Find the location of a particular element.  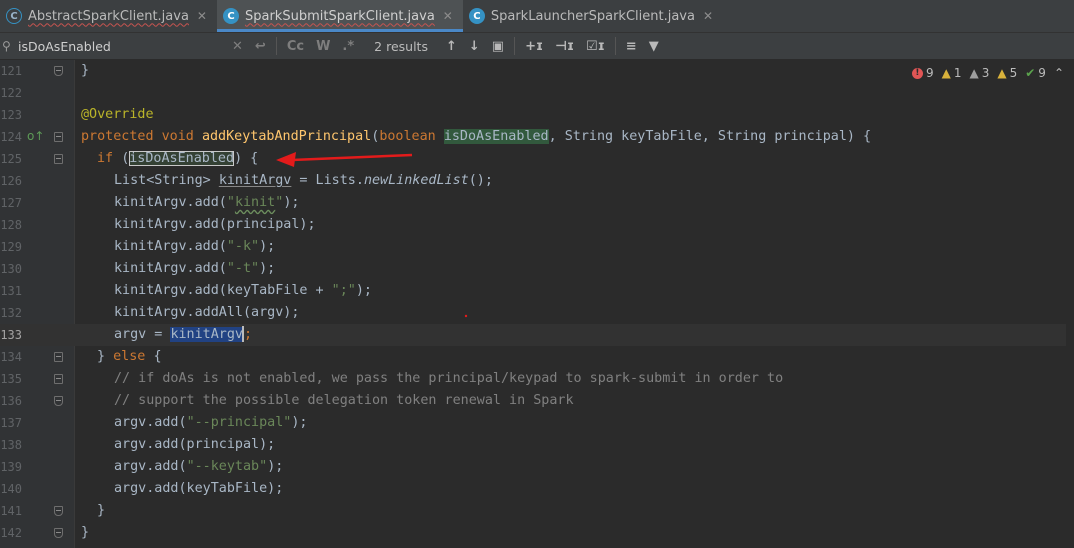

line-number: 132 is located at coordinates (11, 313).